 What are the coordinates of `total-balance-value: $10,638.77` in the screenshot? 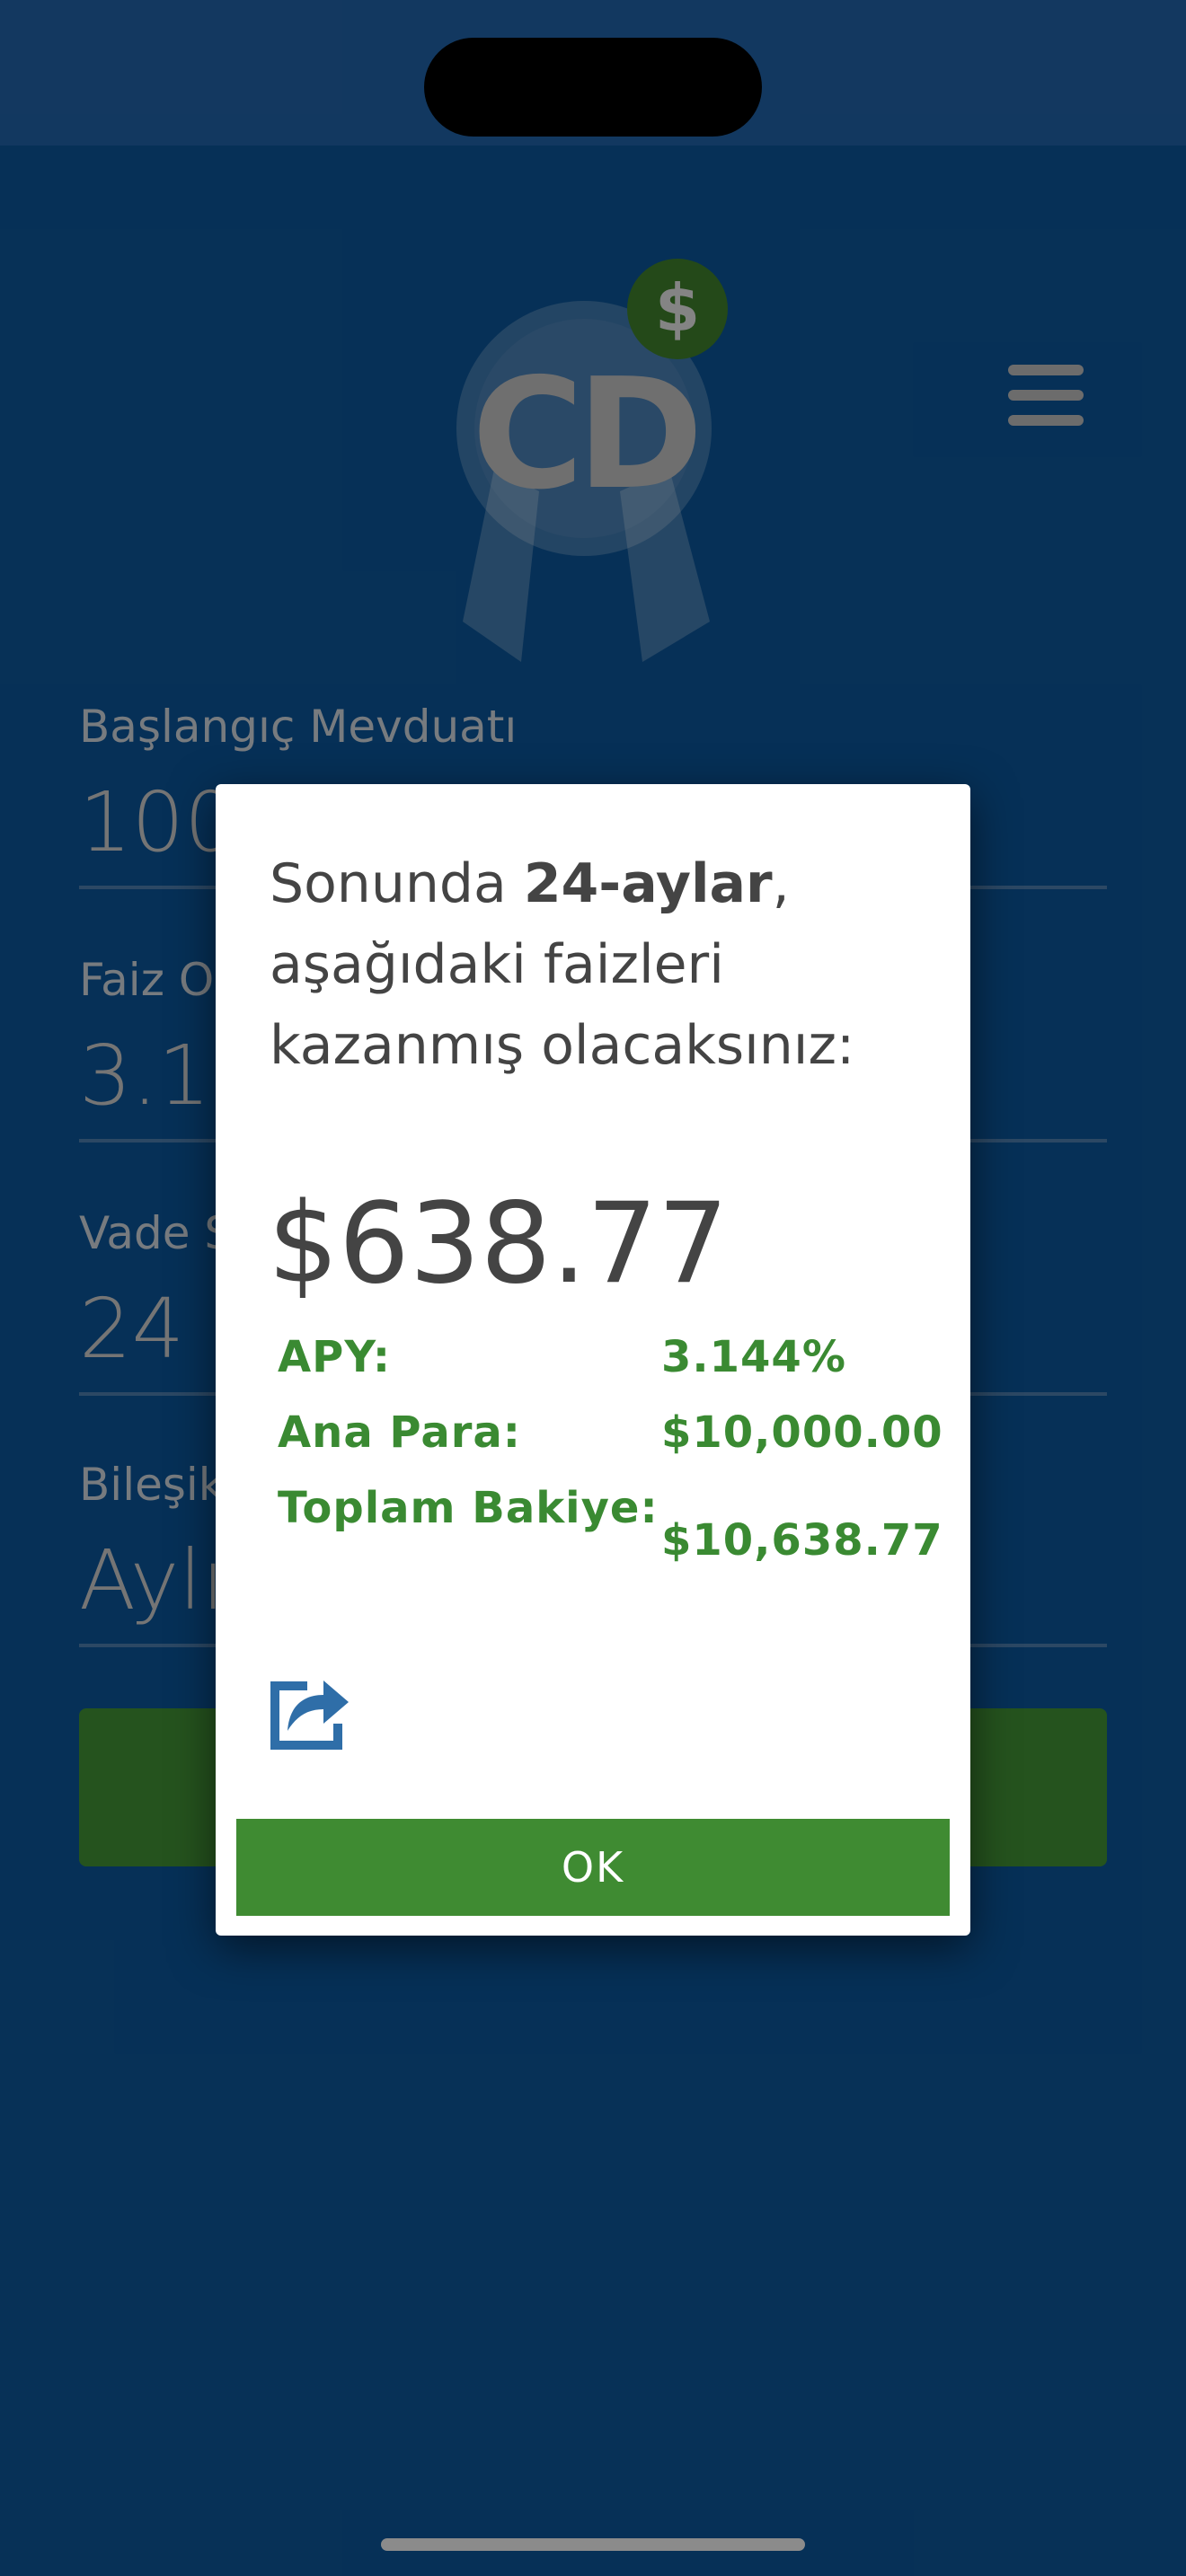 It's located at (802, 1540).